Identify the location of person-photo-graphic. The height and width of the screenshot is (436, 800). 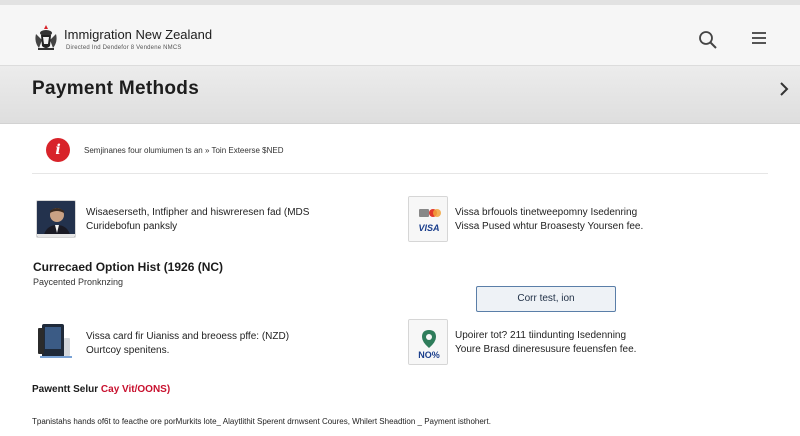
(56, 219).